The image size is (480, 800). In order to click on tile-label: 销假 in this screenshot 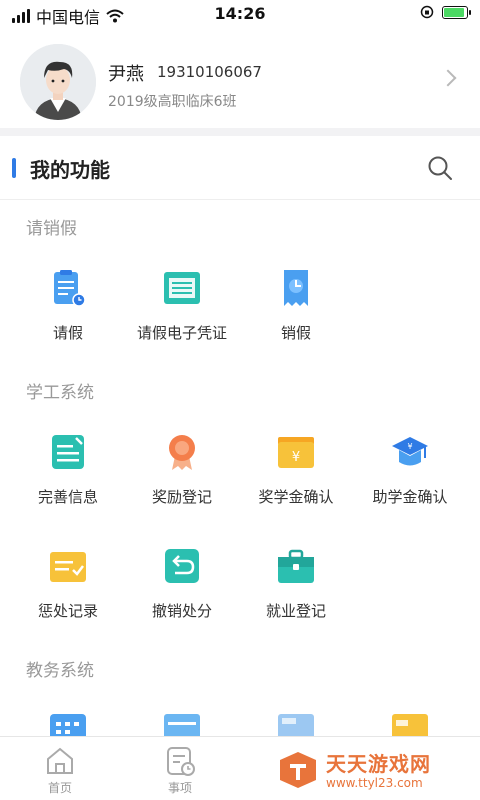, I will do `click(295, 333)`.